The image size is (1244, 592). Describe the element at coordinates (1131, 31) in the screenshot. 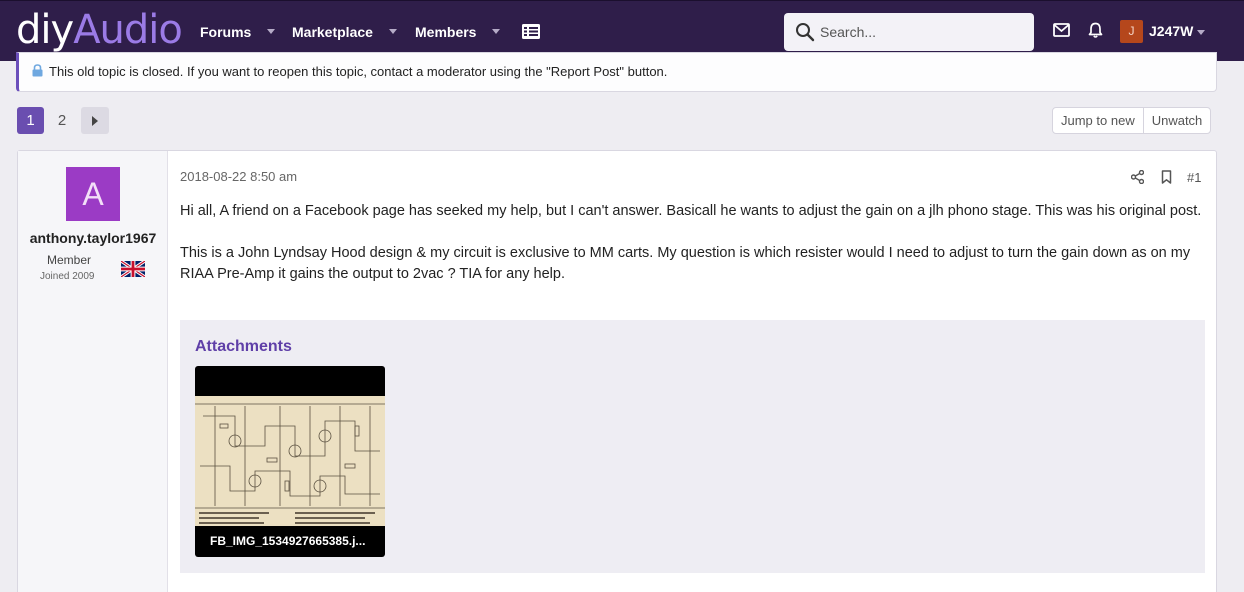

I see `user-avatar: J` at that location.